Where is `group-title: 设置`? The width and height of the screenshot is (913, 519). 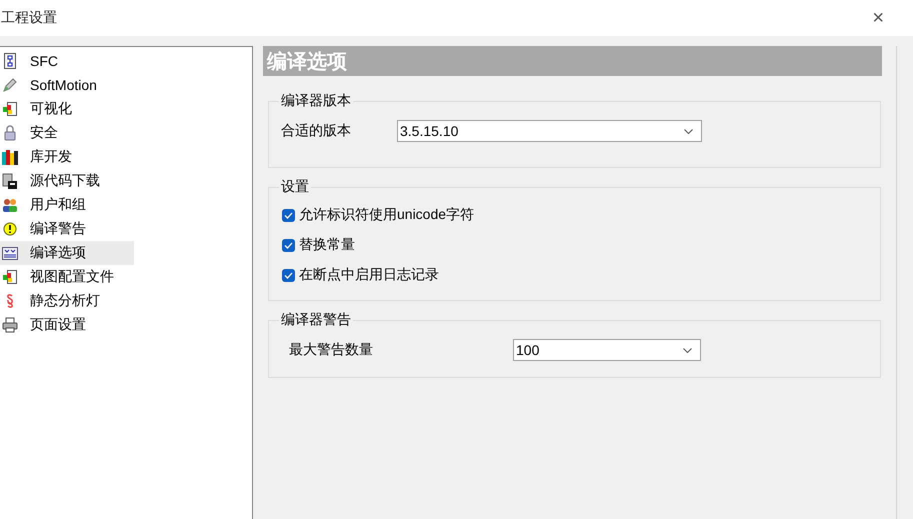 group-title: 设置 is located at coordinates (295, 187).